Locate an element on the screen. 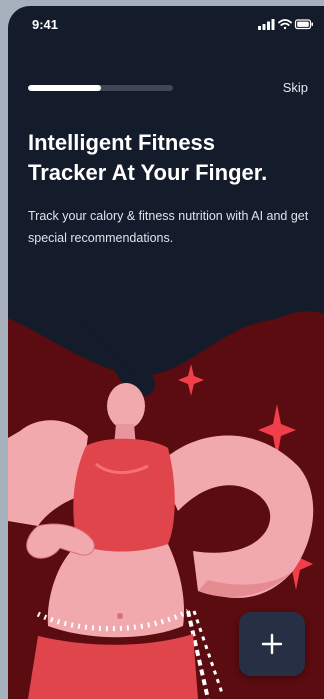  face is located at coordinates (126, 406).